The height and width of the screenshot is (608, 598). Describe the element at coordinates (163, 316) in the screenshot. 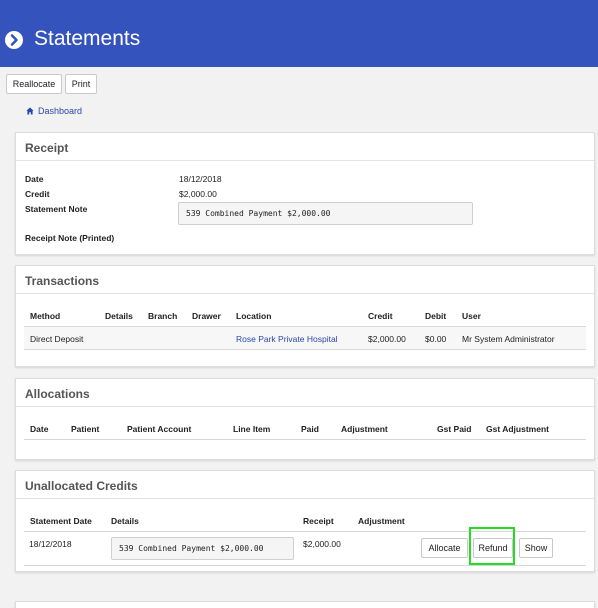

I see `column-header-branch: Branch` at that location.